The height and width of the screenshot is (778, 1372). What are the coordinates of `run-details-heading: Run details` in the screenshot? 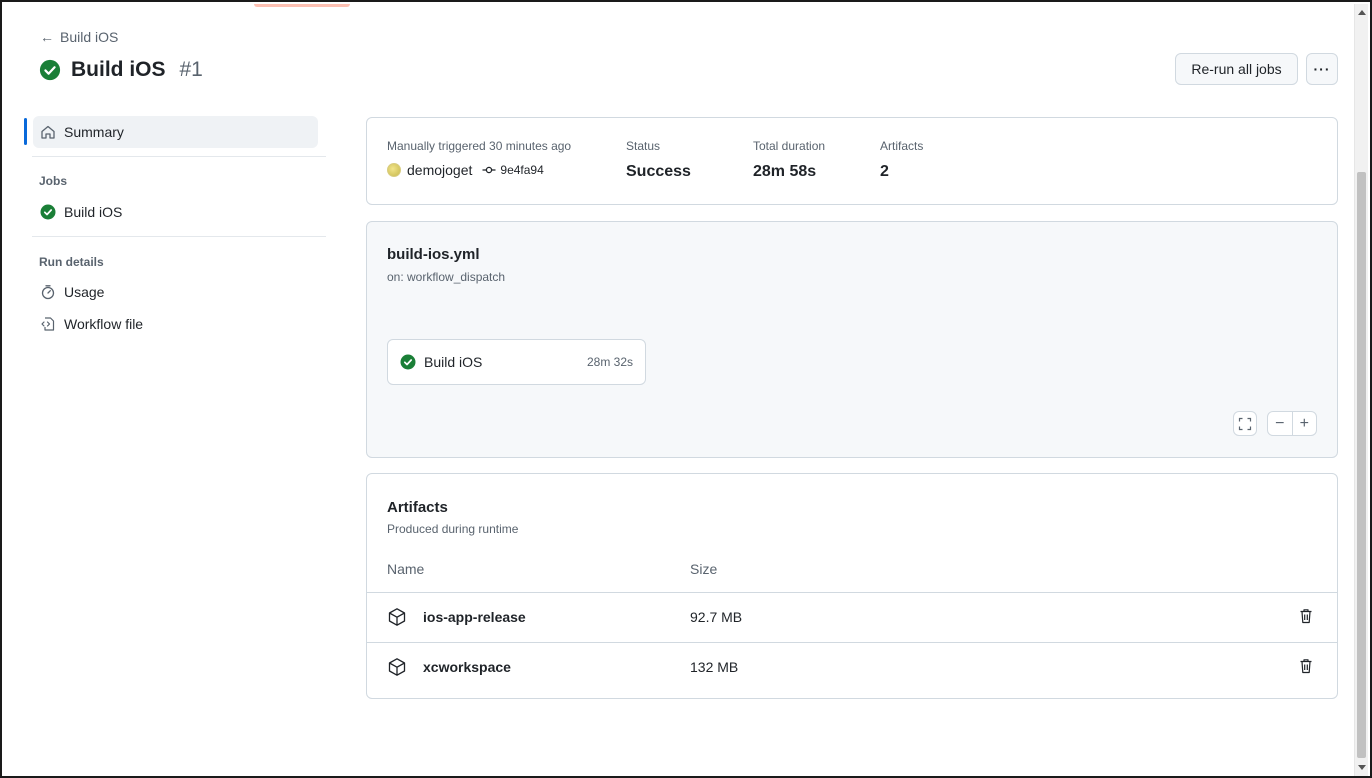 It's located at (71, 262).